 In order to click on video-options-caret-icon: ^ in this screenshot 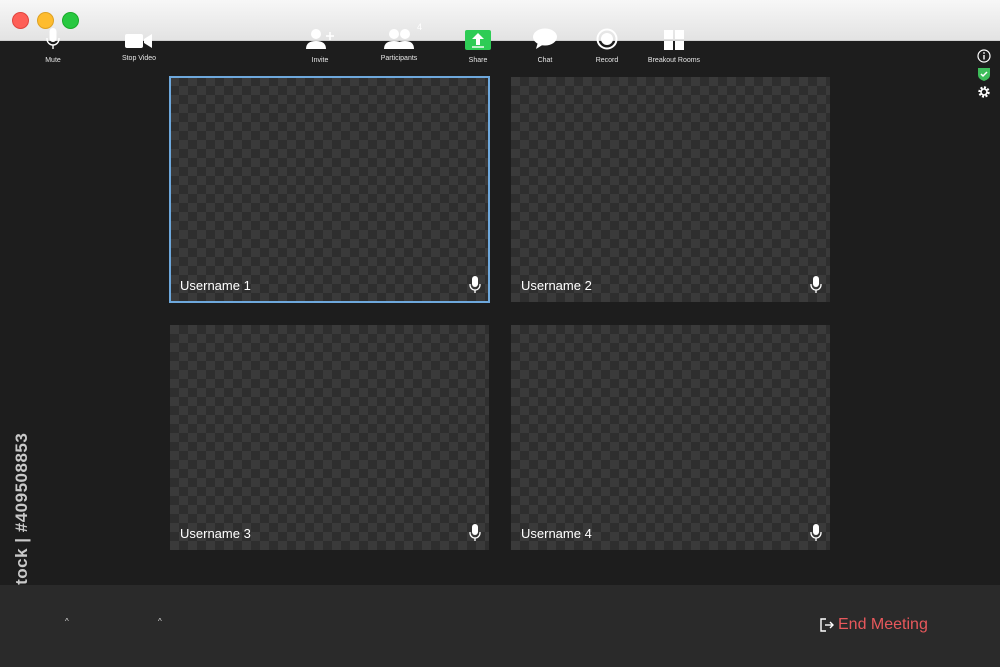, I will do `click(160, 621)`.